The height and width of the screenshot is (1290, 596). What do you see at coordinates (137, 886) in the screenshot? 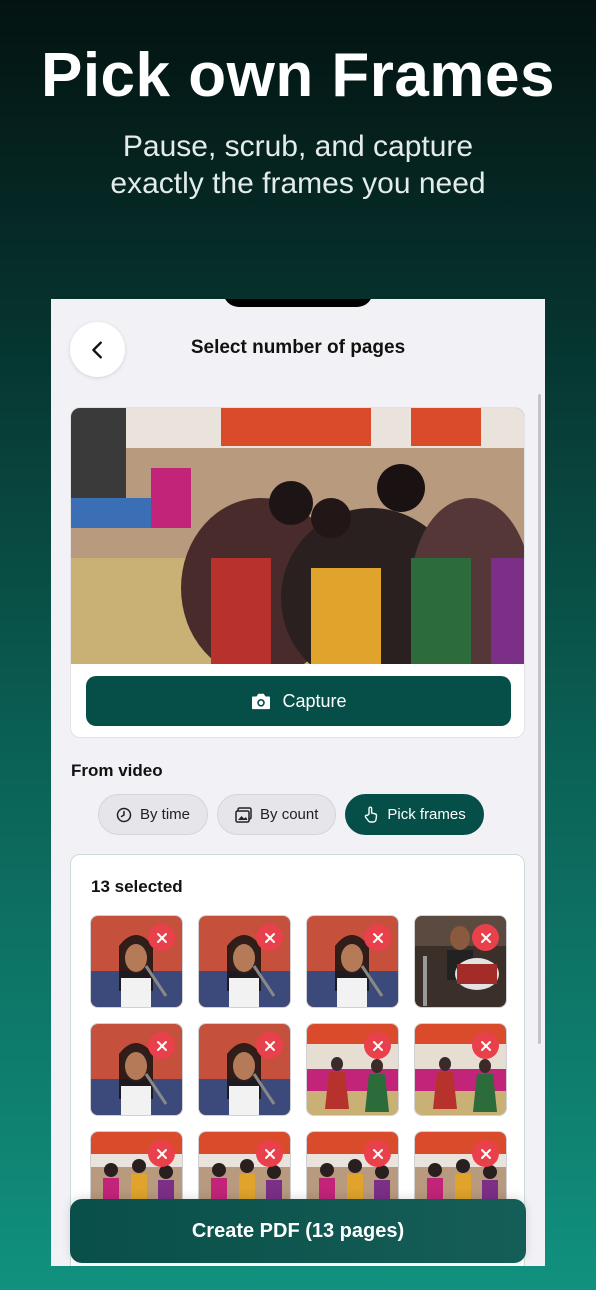
I see `selected-count: 13 selected` at bounding box center [137, 886].